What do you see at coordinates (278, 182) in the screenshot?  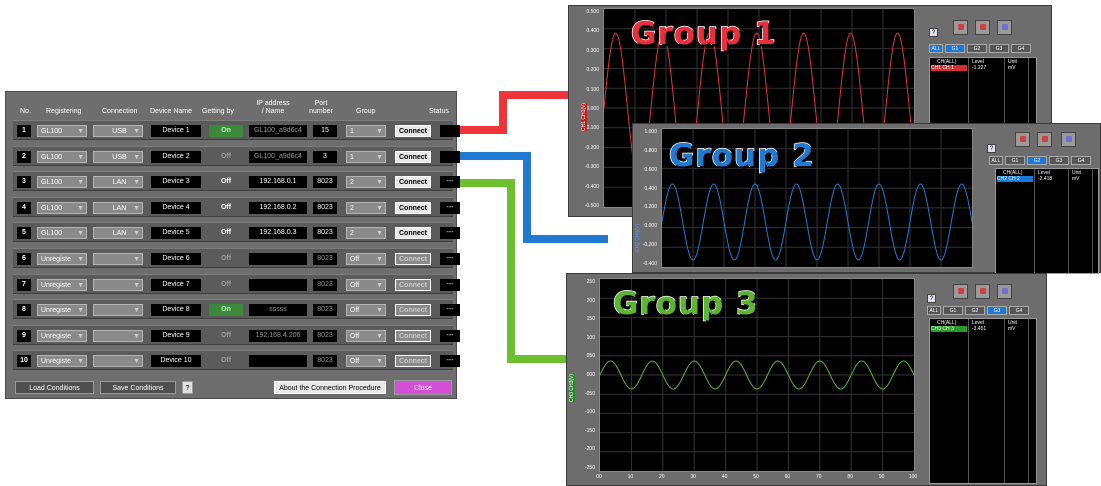 I see `ip-address-field: 192.168.0.1` at bounding box center [278, 182].